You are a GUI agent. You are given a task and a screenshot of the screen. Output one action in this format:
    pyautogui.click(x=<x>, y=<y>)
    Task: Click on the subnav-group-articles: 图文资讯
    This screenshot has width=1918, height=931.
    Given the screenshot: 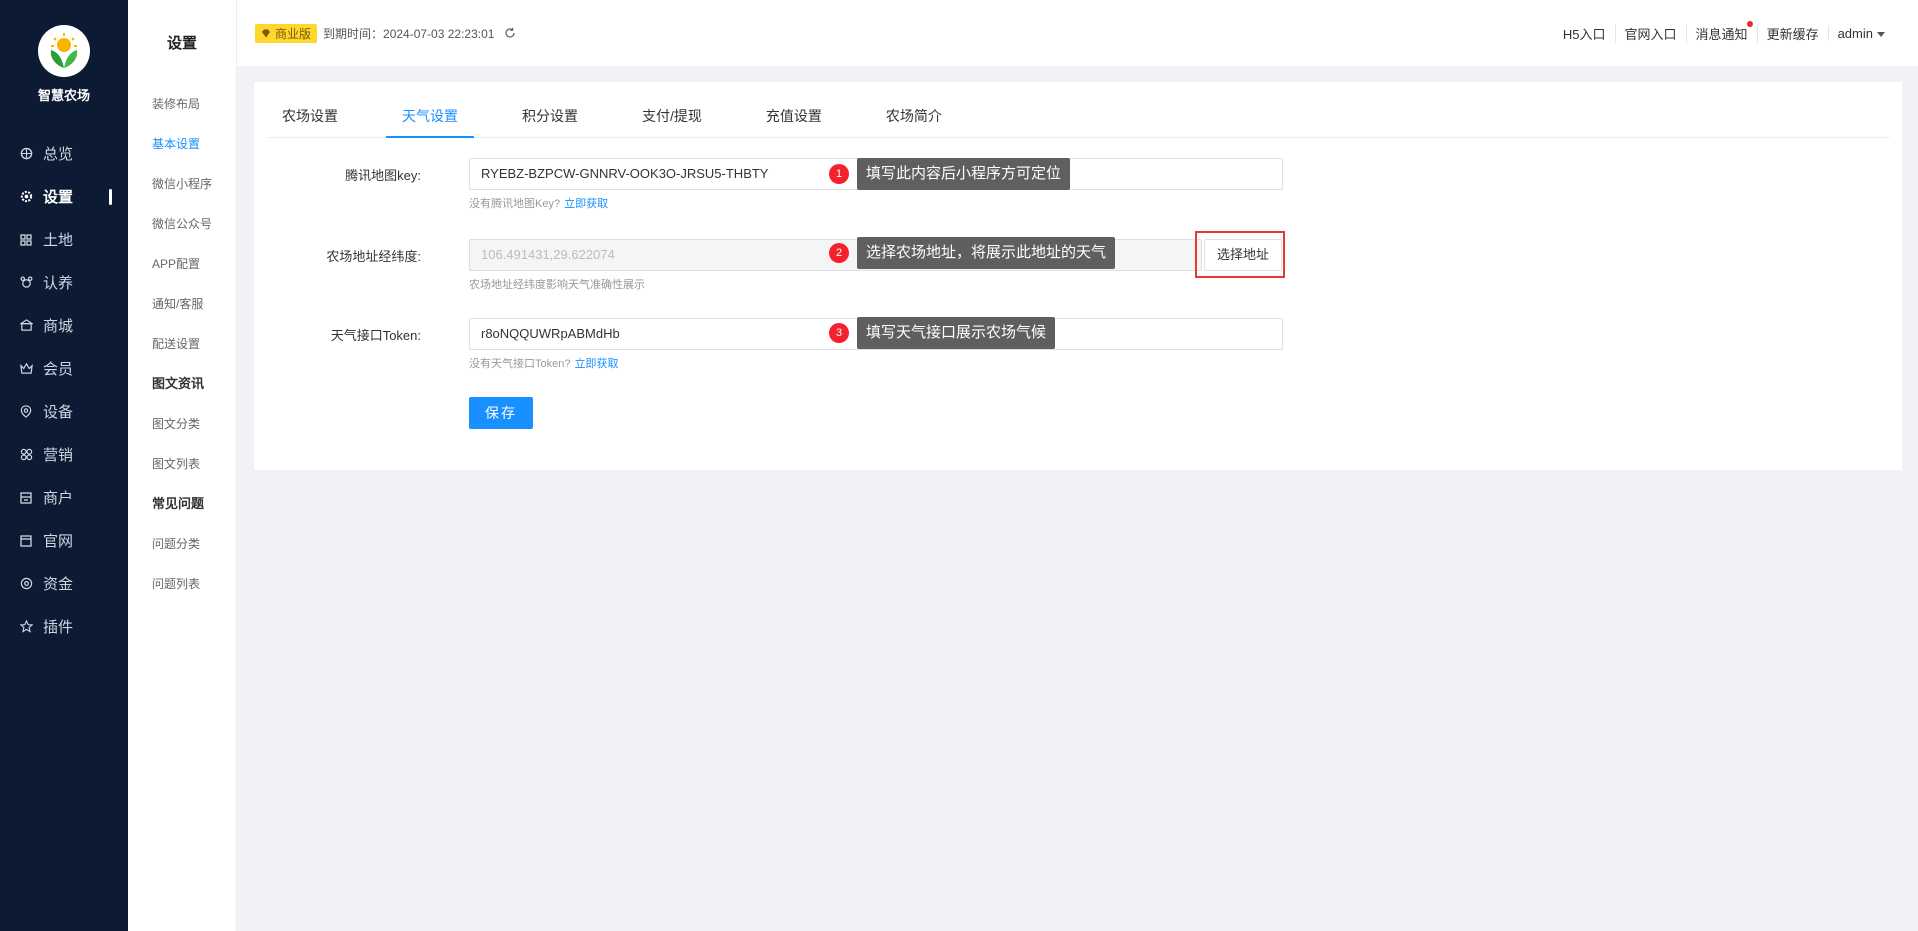 What is the action you would take?
    pyautogui.click(x=178, y=383)
    